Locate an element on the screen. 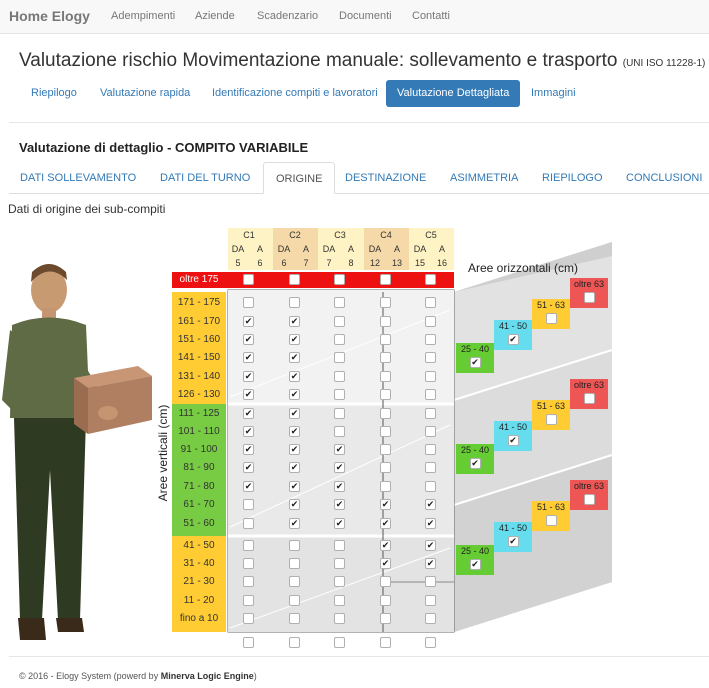 This screenshot has width=709, height=688. tab-origine: ORIGINE is located at coordinates (299, 178).